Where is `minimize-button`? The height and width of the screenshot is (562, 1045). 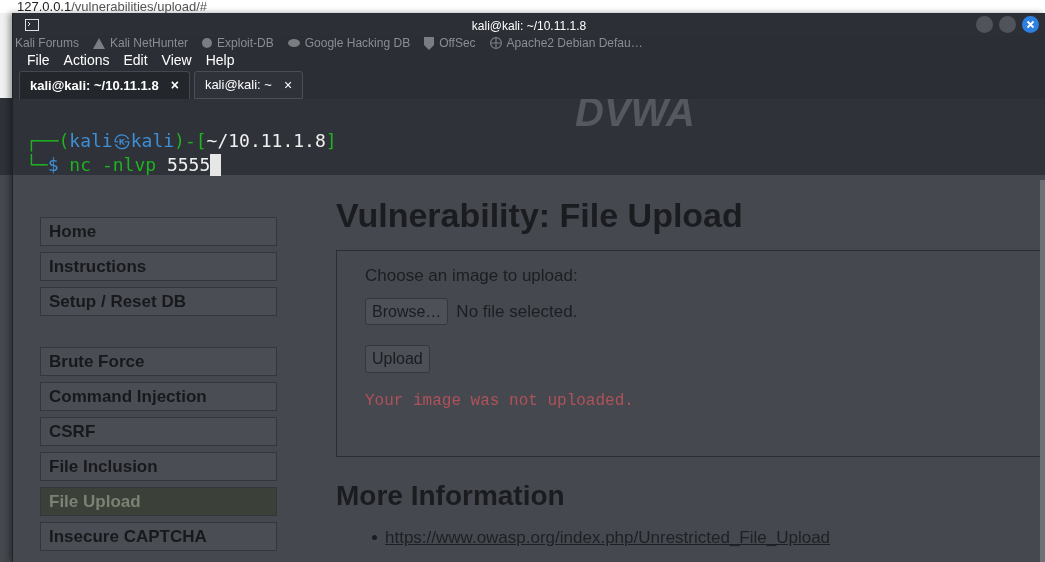 minimize-button is located at coordinates (984, 24).